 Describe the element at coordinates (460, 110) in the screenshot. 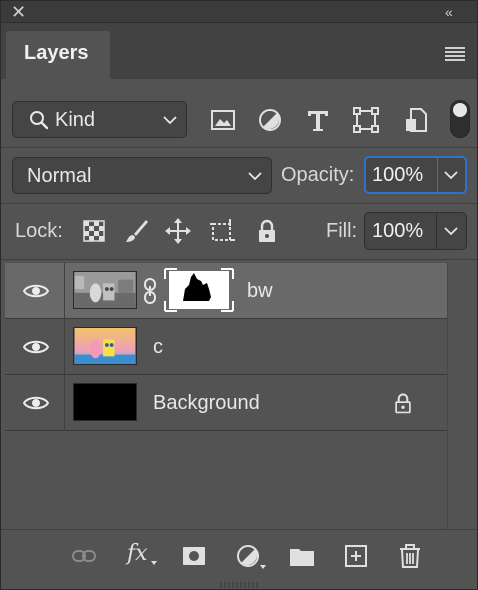

I see `filter-toggle-knob` at that location.